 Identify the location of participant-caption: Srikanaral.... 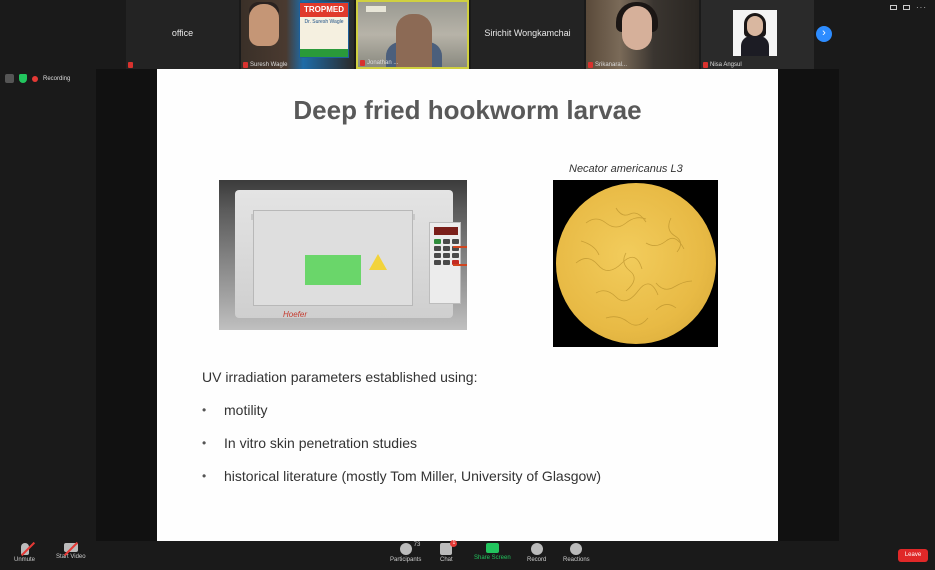
(607, 65).